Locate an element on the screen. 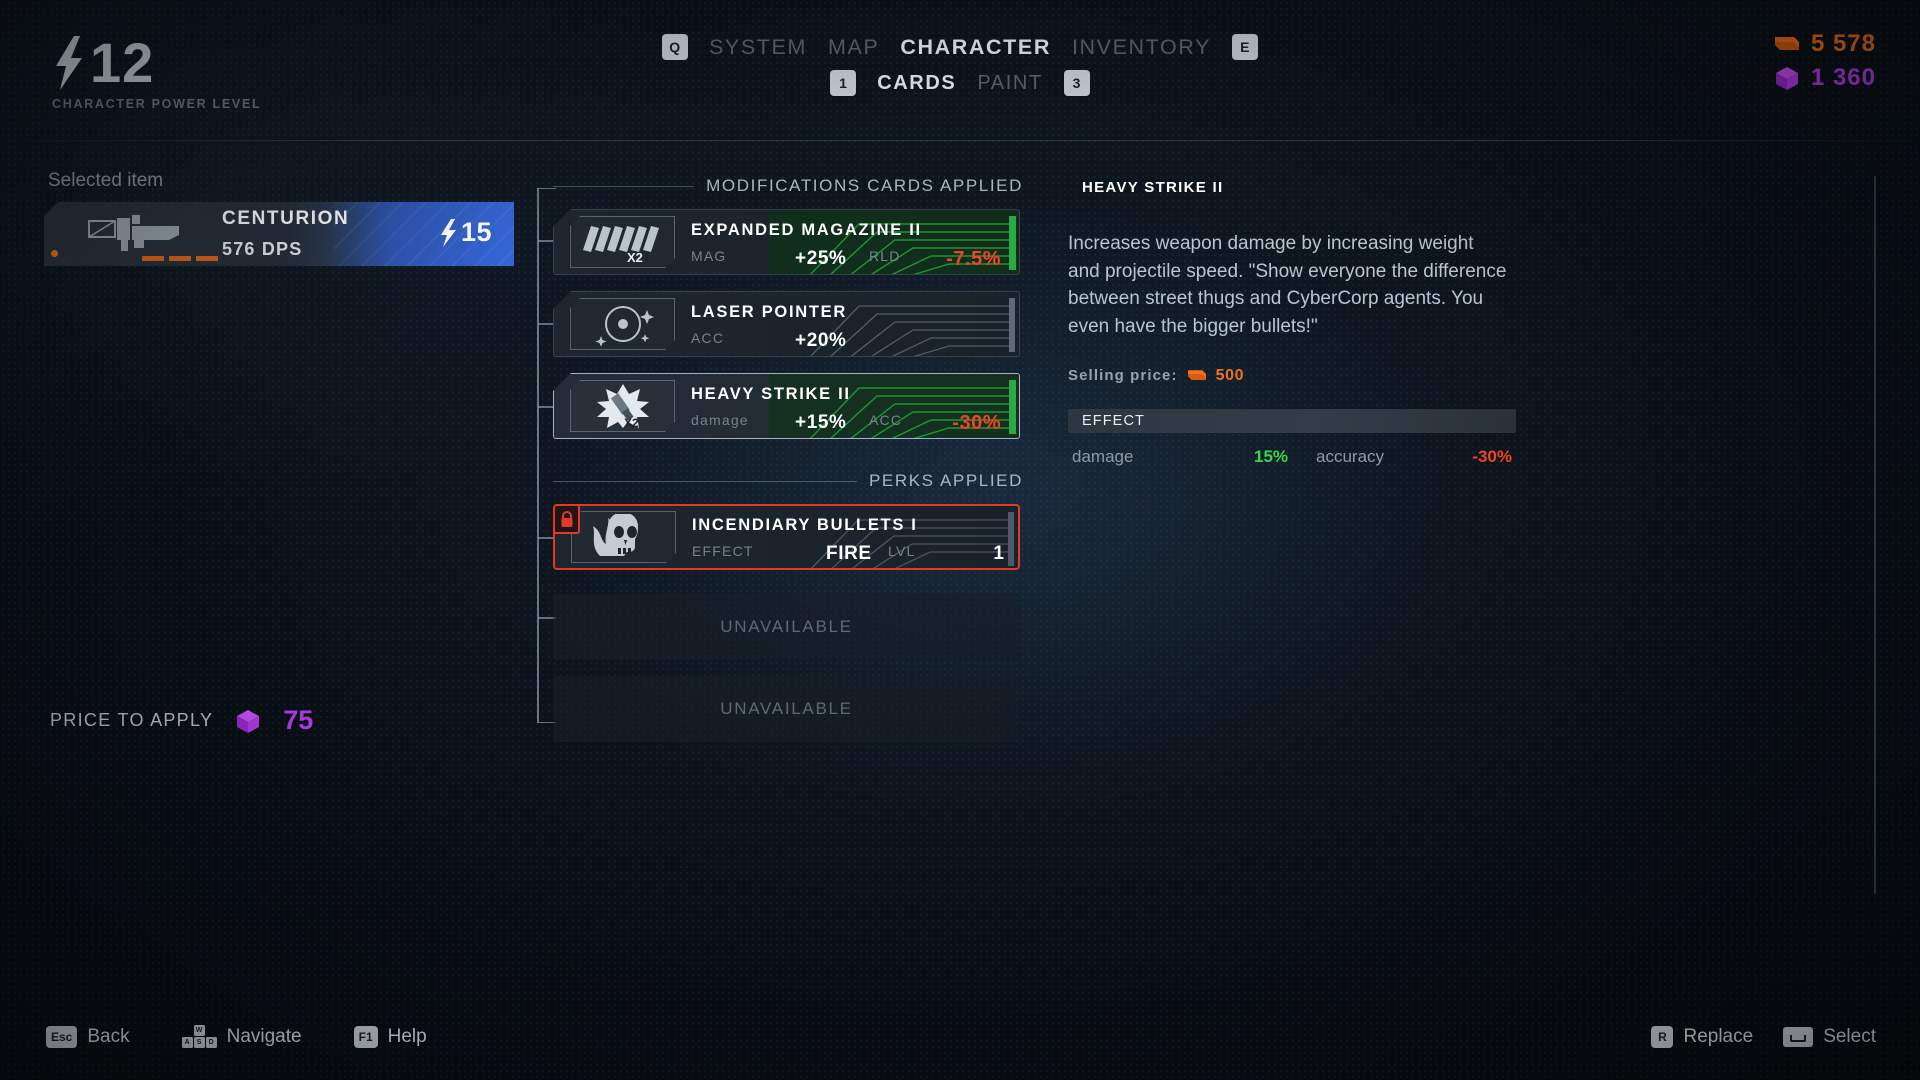 Image resolution: width=1920 pixels, height=1080 pixels. cash-value: 5 578 is located at coordinates (1843, 43).